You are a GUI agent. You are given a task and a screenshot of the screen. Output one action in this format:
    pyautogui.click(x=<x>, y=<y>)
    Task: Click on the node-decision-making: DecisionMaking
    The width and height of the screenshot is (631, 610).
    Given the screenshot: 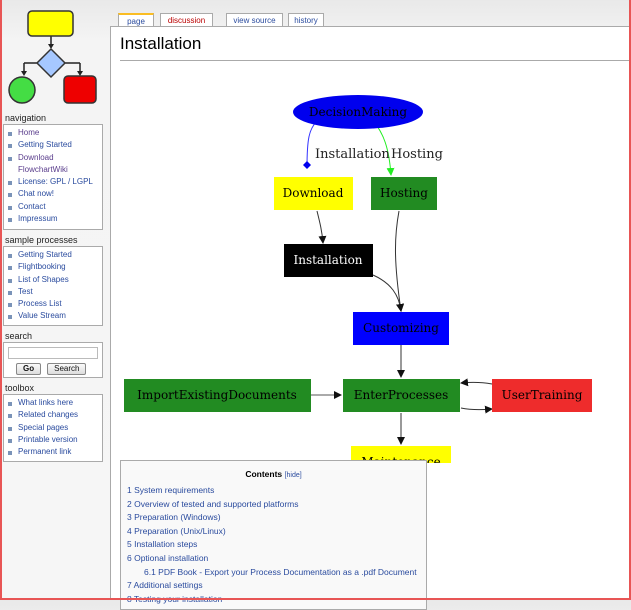 What is the action you would take?
    pyautogui.click(x=358, y=112)
    